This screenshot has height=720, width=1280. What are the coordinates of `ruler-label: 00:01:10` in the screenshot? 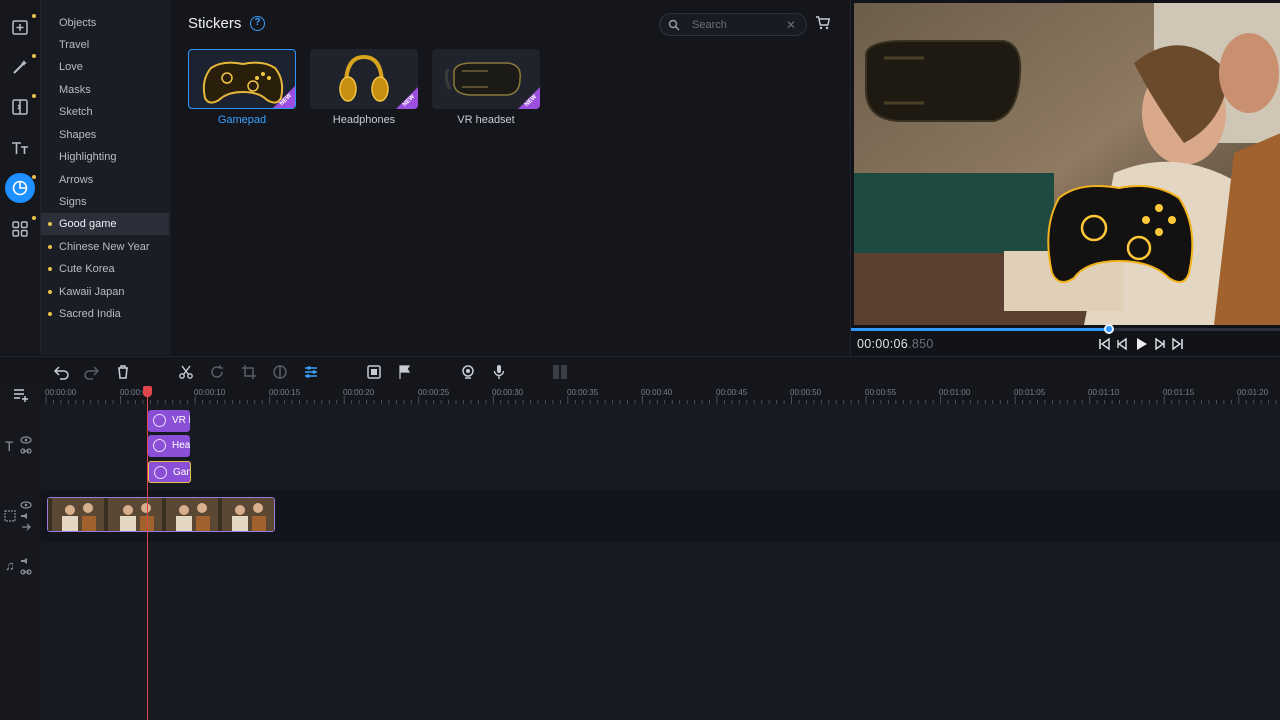 It's located at (1104, 392).